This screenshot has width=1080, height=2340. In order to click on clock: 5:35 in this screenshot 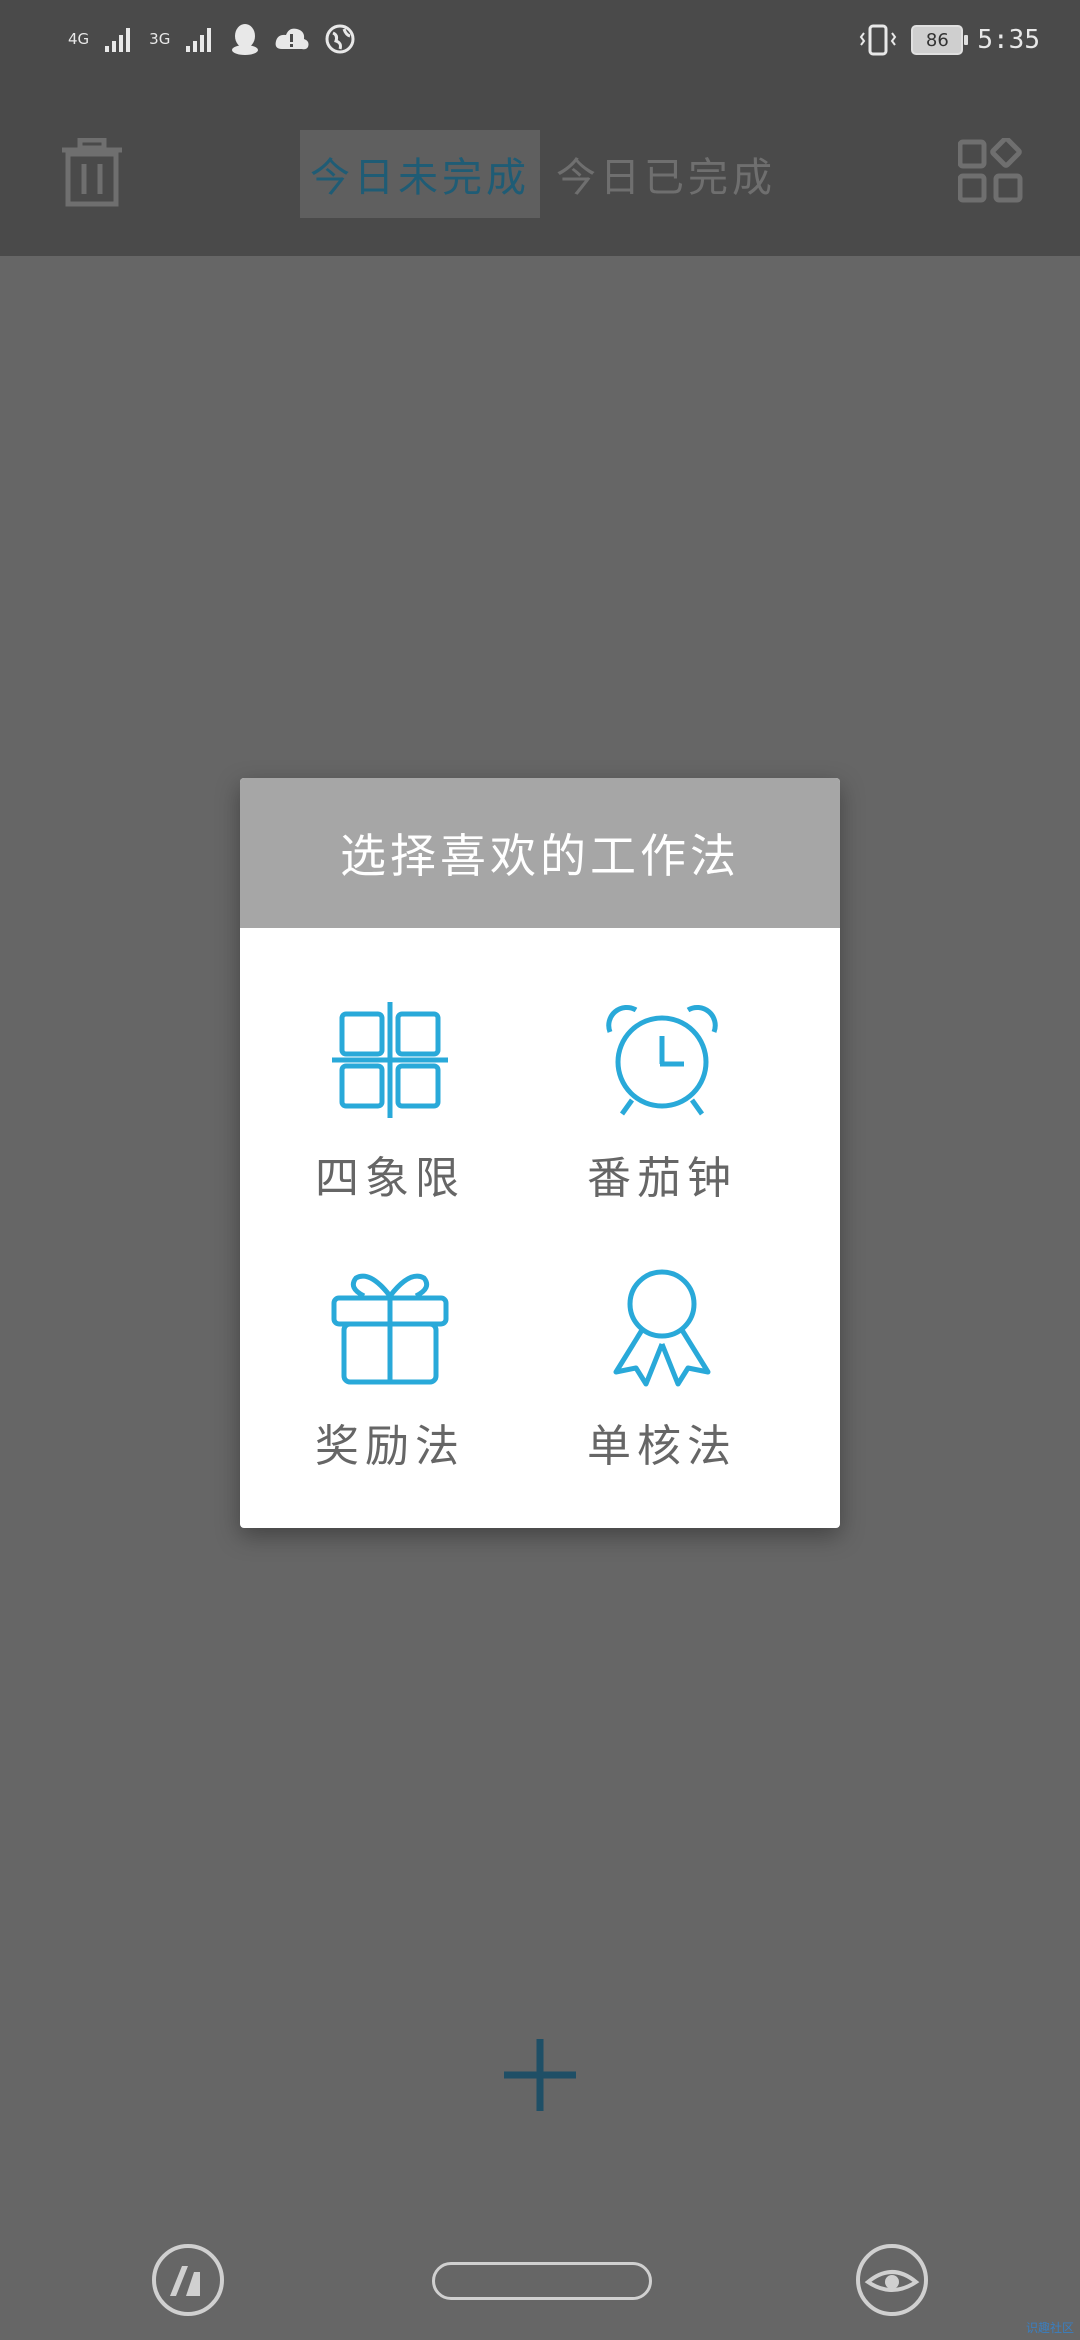, I will do `click(1008, 40)`.